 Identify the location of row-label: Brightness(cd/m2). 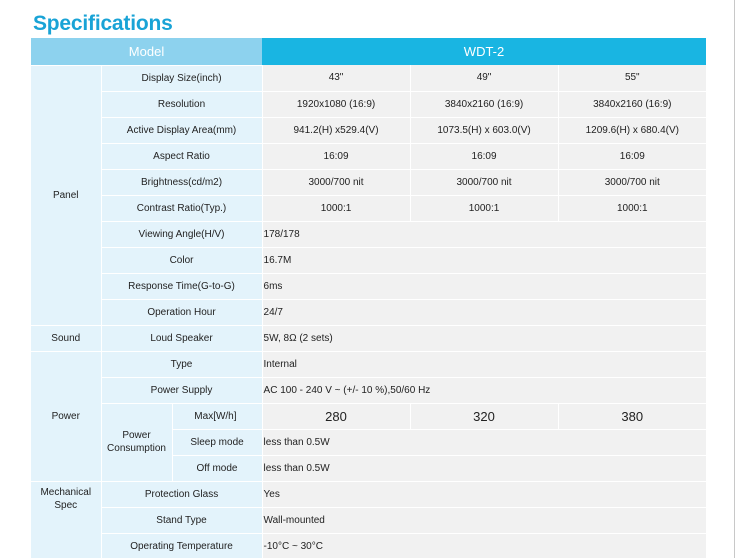
(181, 182).